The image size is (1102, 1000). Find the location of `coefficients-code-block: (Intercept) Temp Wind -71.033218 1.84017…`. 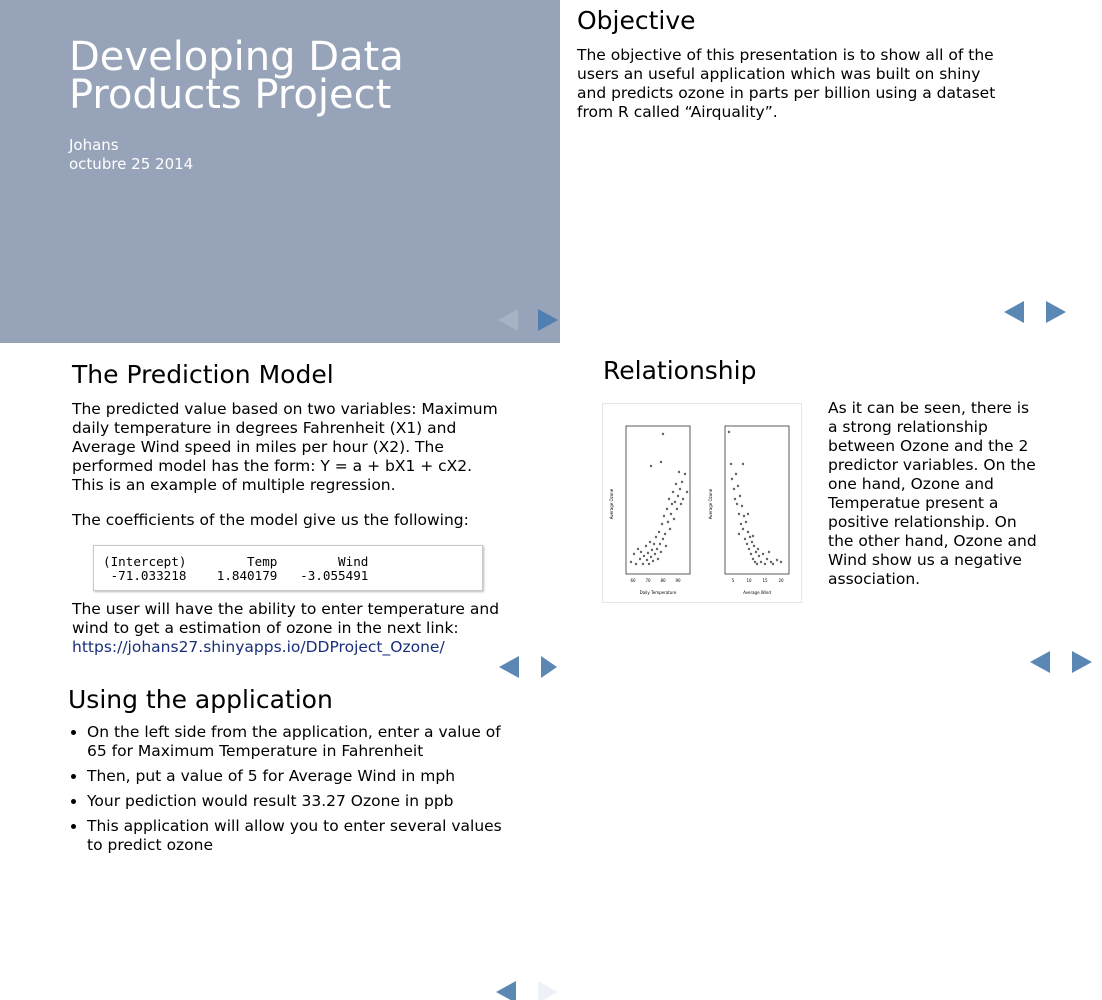

coefficients-code-block: (Intercept) Temp Wind -71.033218 1.84017… is located at coordinates (288, 568).